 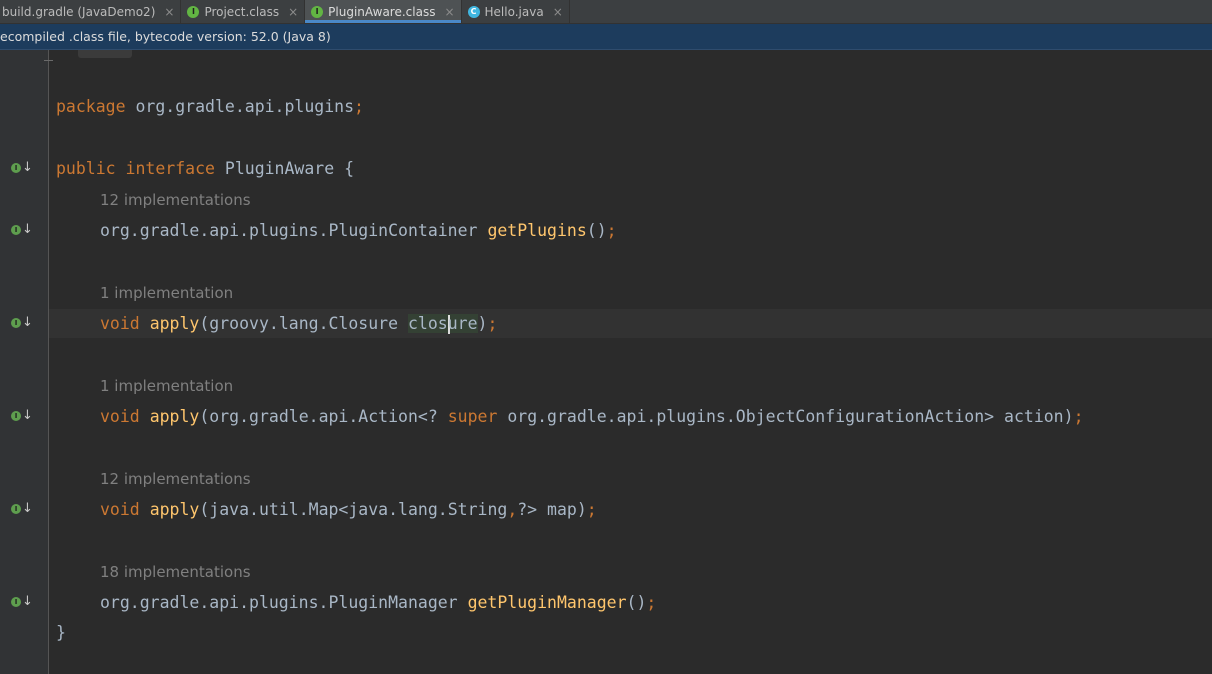 I want to click on tab-pluginaware-class: I PluginAware.class ×, so click(x=383, y=11).